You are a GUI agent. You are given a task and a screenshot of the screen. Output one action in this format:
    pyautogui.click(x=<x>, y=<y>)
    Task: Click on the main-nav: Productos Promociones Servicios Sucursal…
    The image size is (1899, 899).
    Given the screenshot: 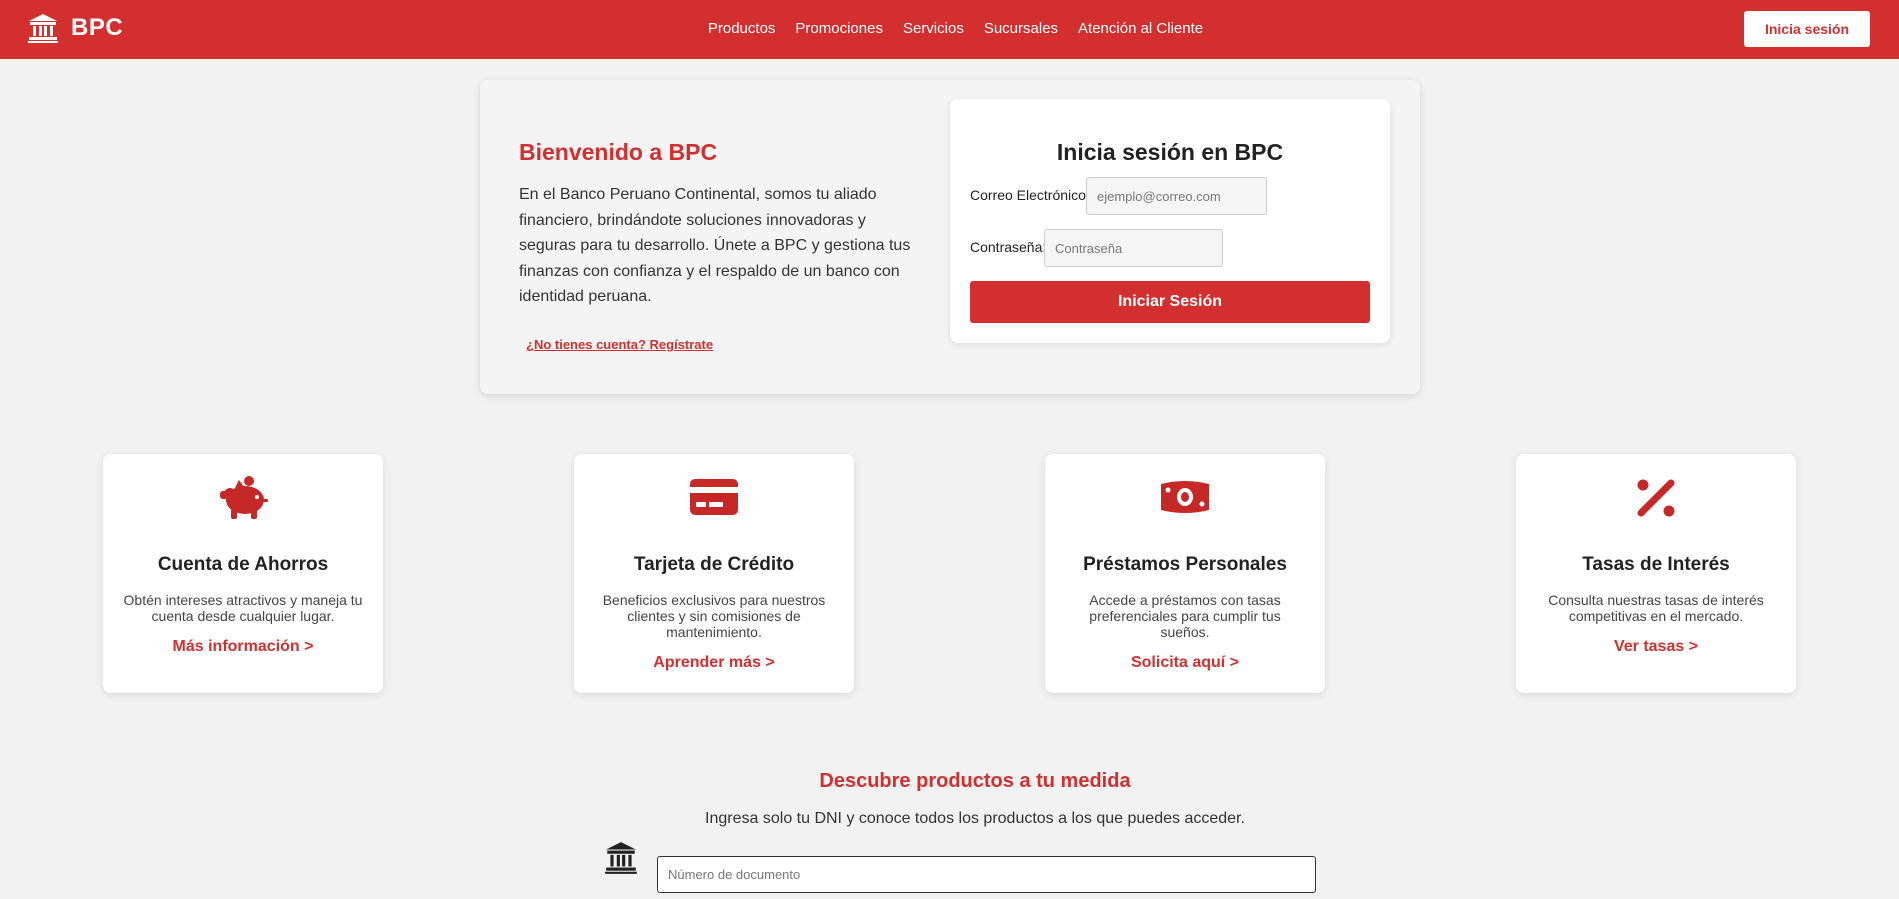 What is the action you would take?
    pyautogui.click(x=949, y=28)
    